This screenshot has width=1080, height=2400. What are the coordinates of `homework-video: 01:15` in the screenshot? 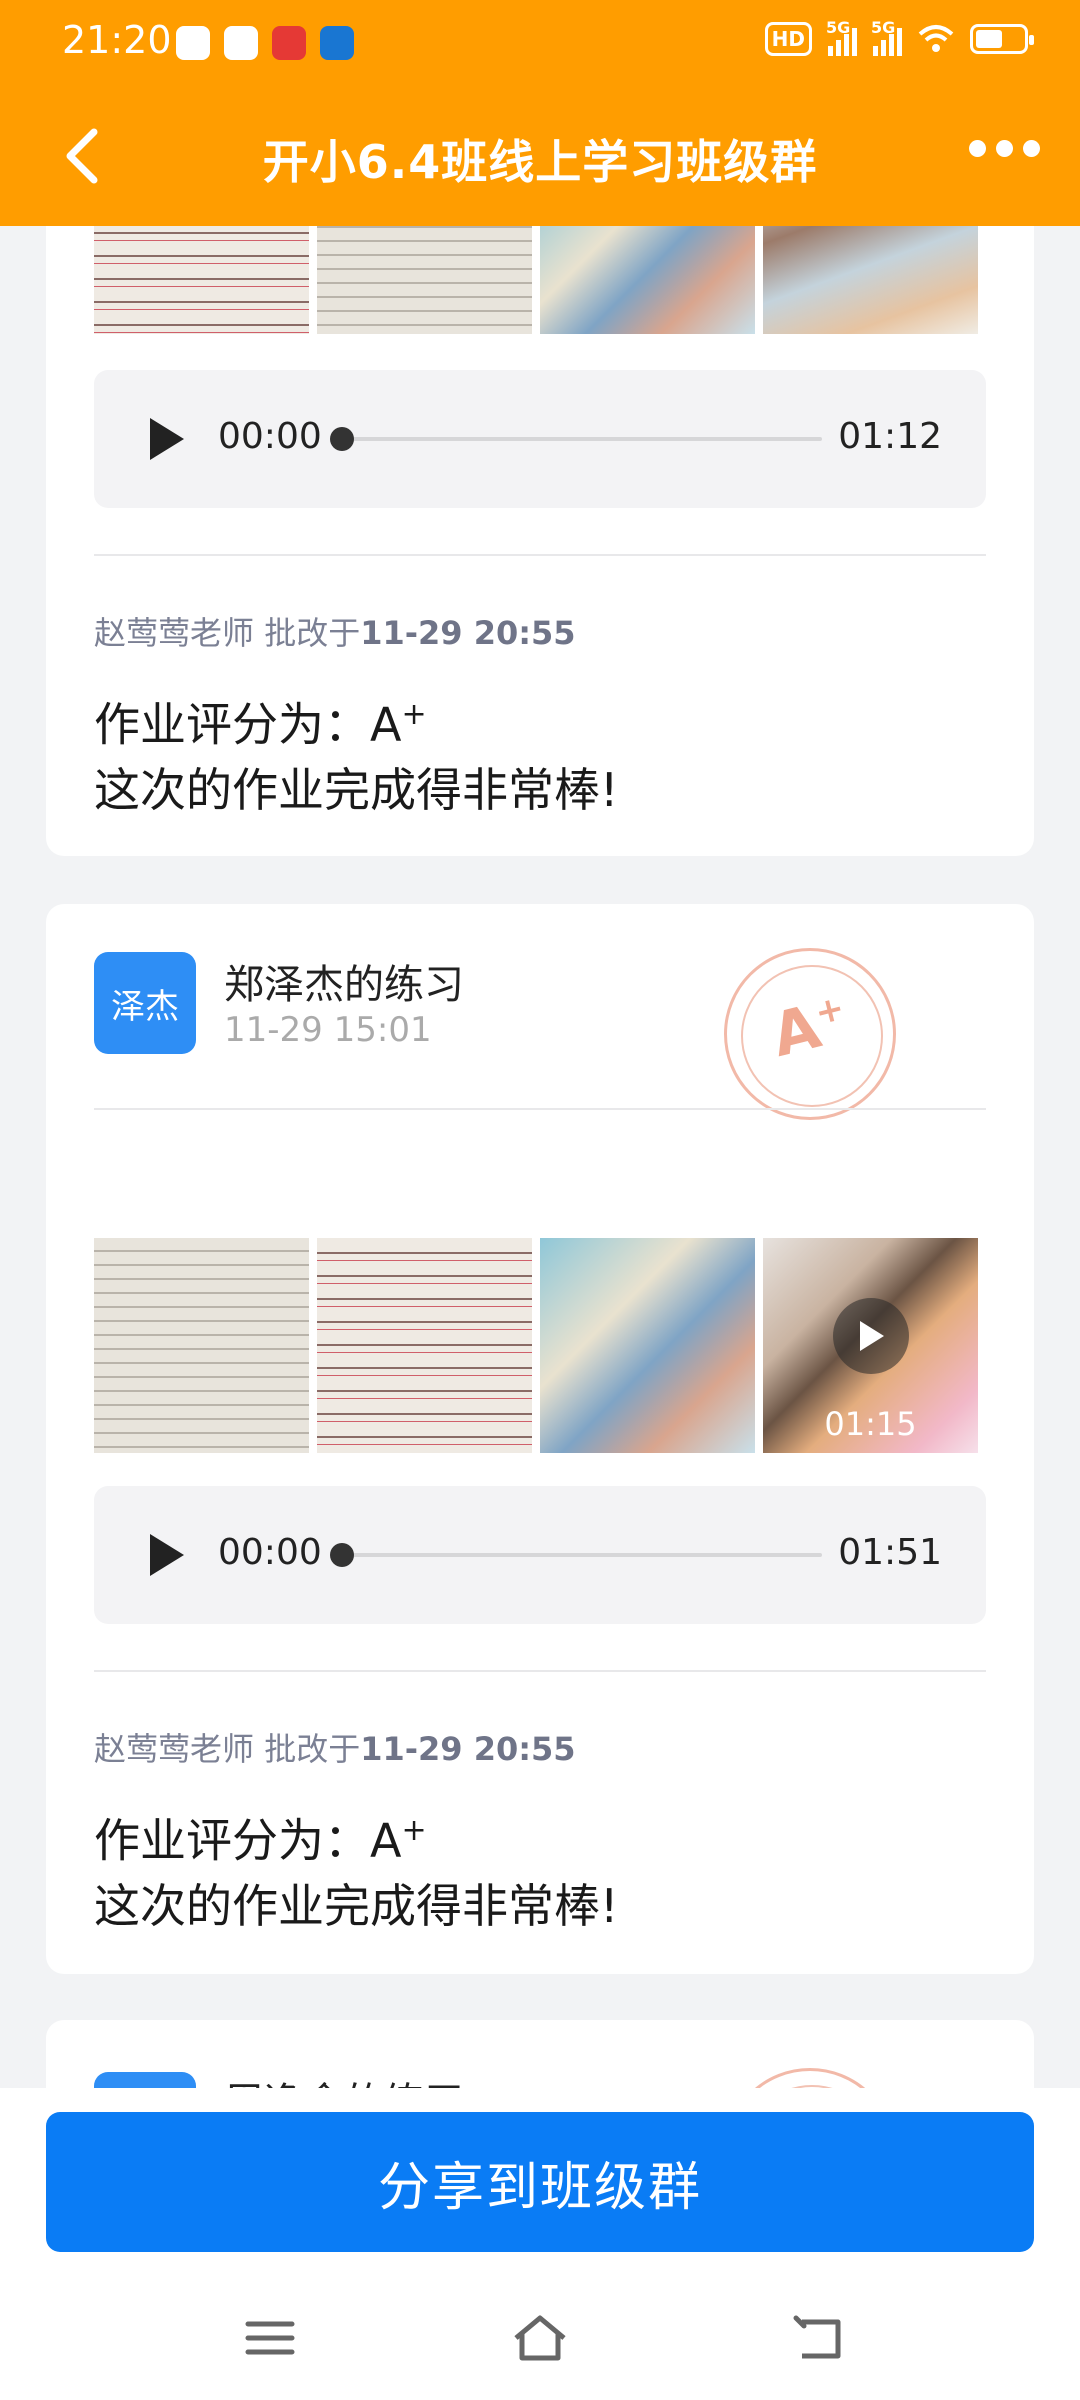 It's located at (870, 1345).